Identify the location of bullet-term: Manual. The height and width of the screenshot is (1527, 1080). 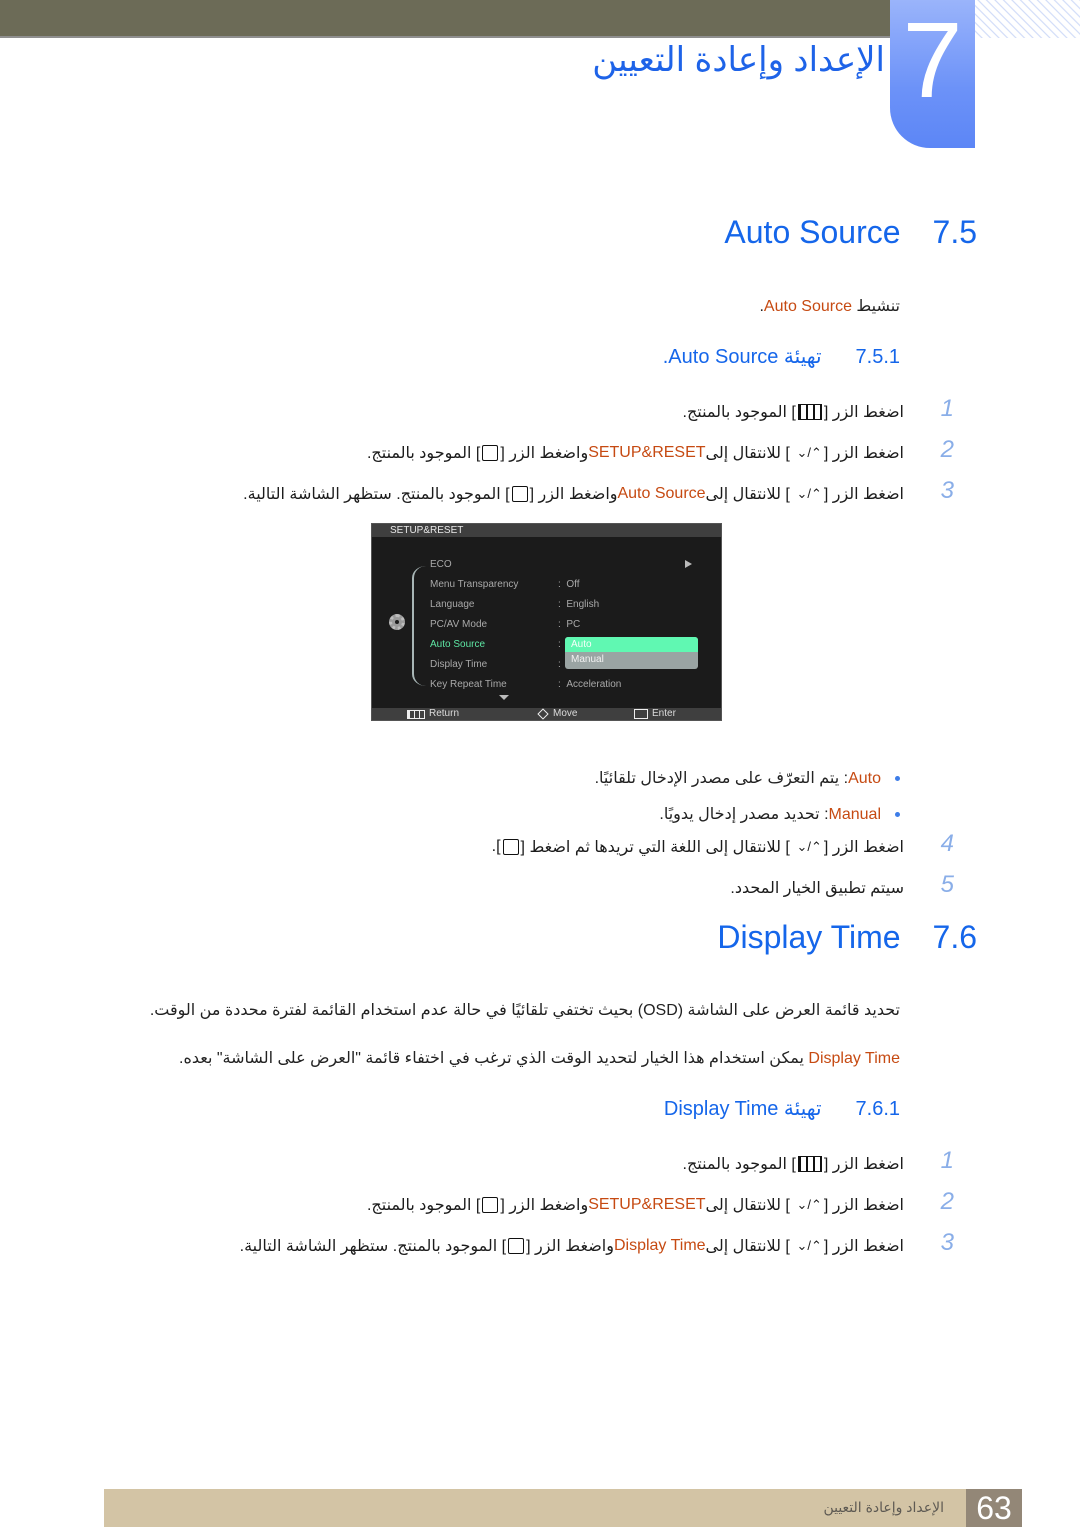
(854, 814).